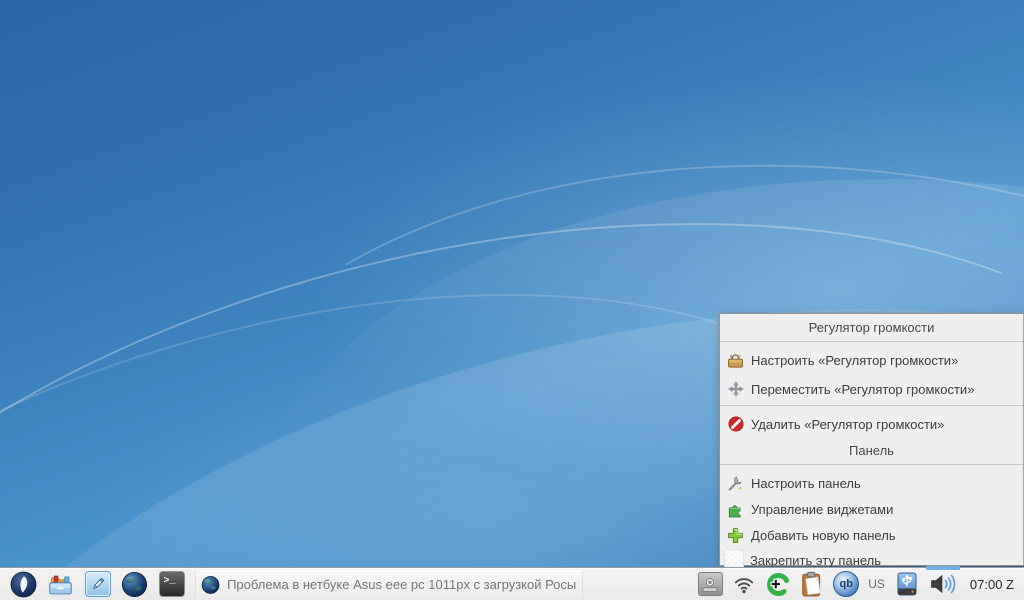  I want to click on menu-item-label: Настроить панель, so click(806, 483).